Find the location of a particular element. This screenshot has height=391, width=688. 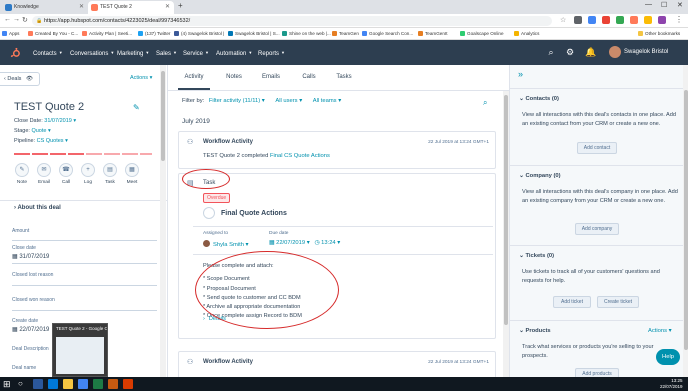

nav-conversations: Conversations ▼ is located at coordinates (92, 52).